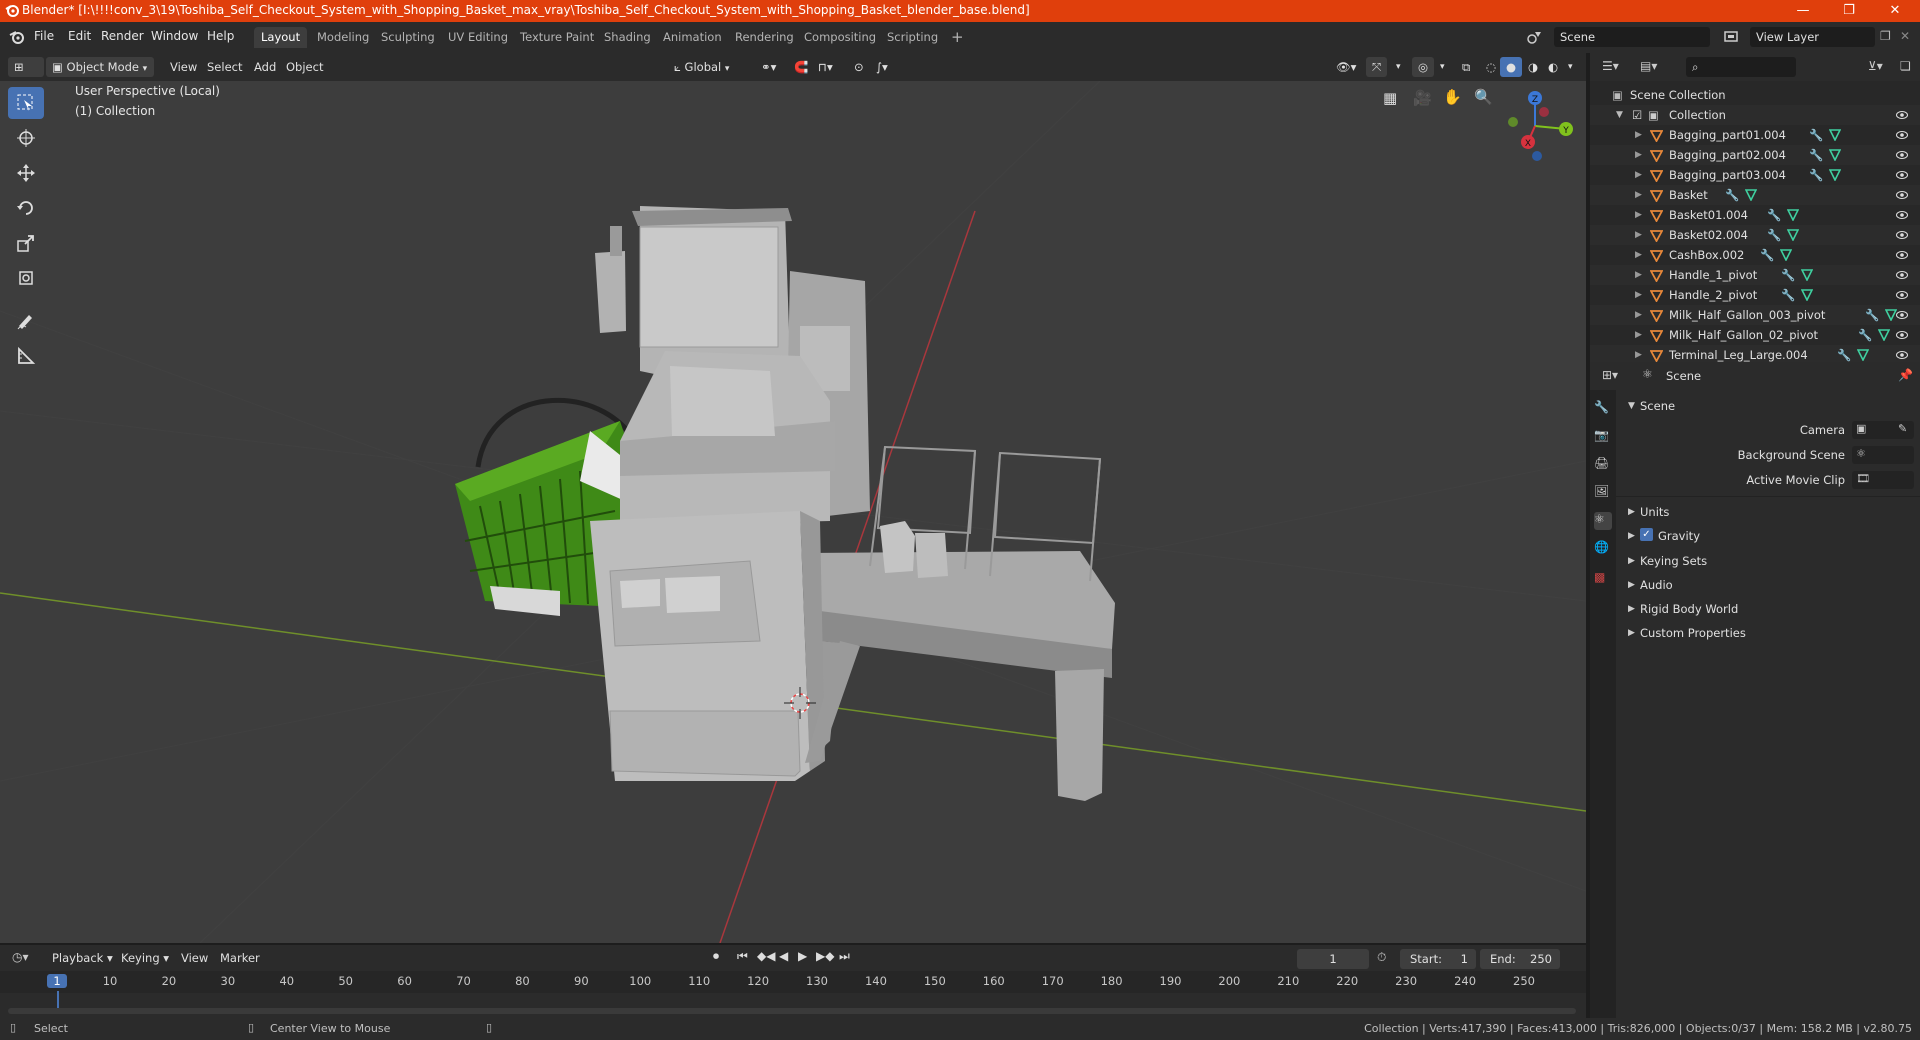 The height and width of the screenshot is (1040, 1920). Describe the element at coordinates (557, 37) in the screenshot. I see `tab-texture-paint: Texture Paint` at that location.